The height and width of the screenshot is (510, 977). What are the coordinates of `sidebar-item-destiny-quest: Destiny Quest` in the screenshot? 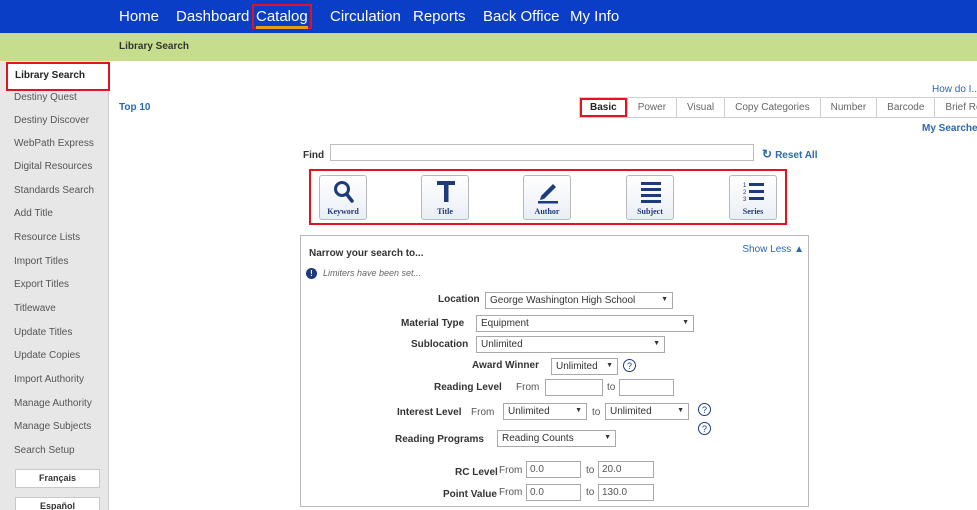 It's located at (45, 97).